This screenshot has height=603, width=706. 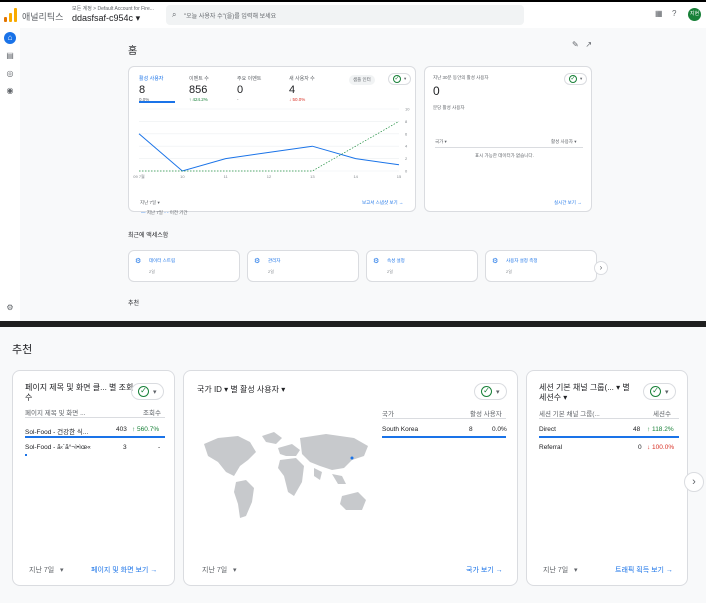 I want to click on x-tick-label: 13, so click(x=312, y=176).